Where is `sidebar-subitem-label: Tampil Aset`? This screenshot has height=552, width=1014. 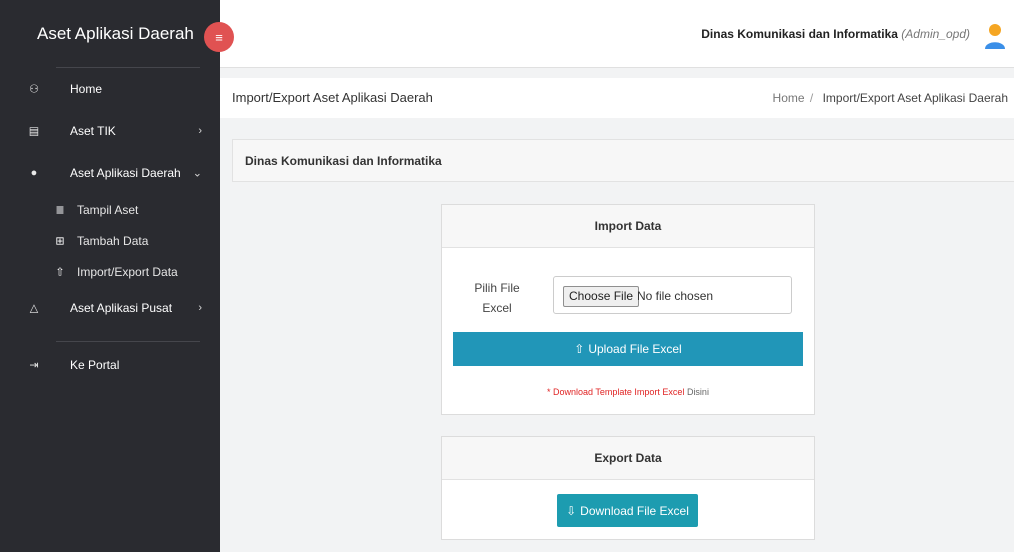
sidebar-subitem-label: Tampil Aset is located at coordinates (108, 209).